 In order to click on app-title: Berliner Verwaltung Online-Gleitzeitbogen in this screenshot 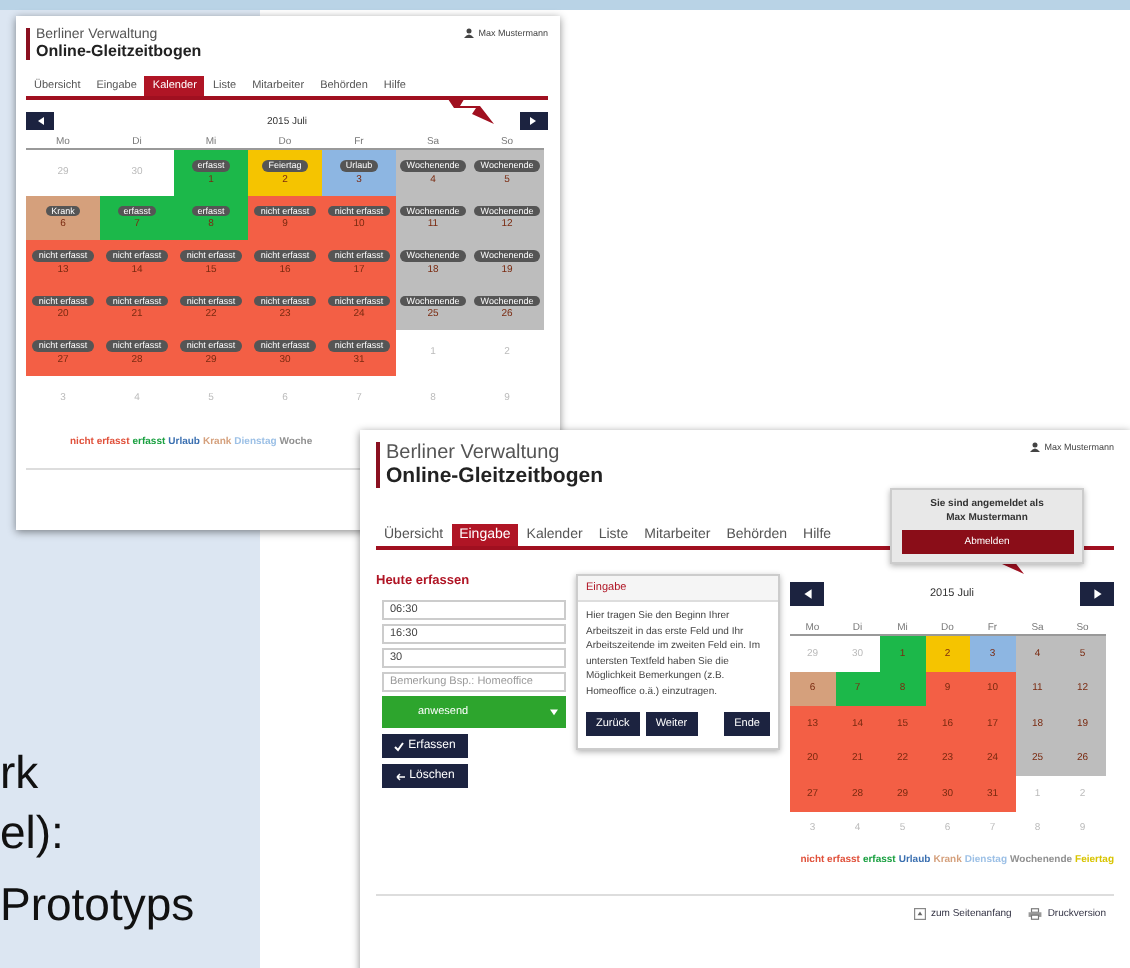, I will do `click(490, 465)`.